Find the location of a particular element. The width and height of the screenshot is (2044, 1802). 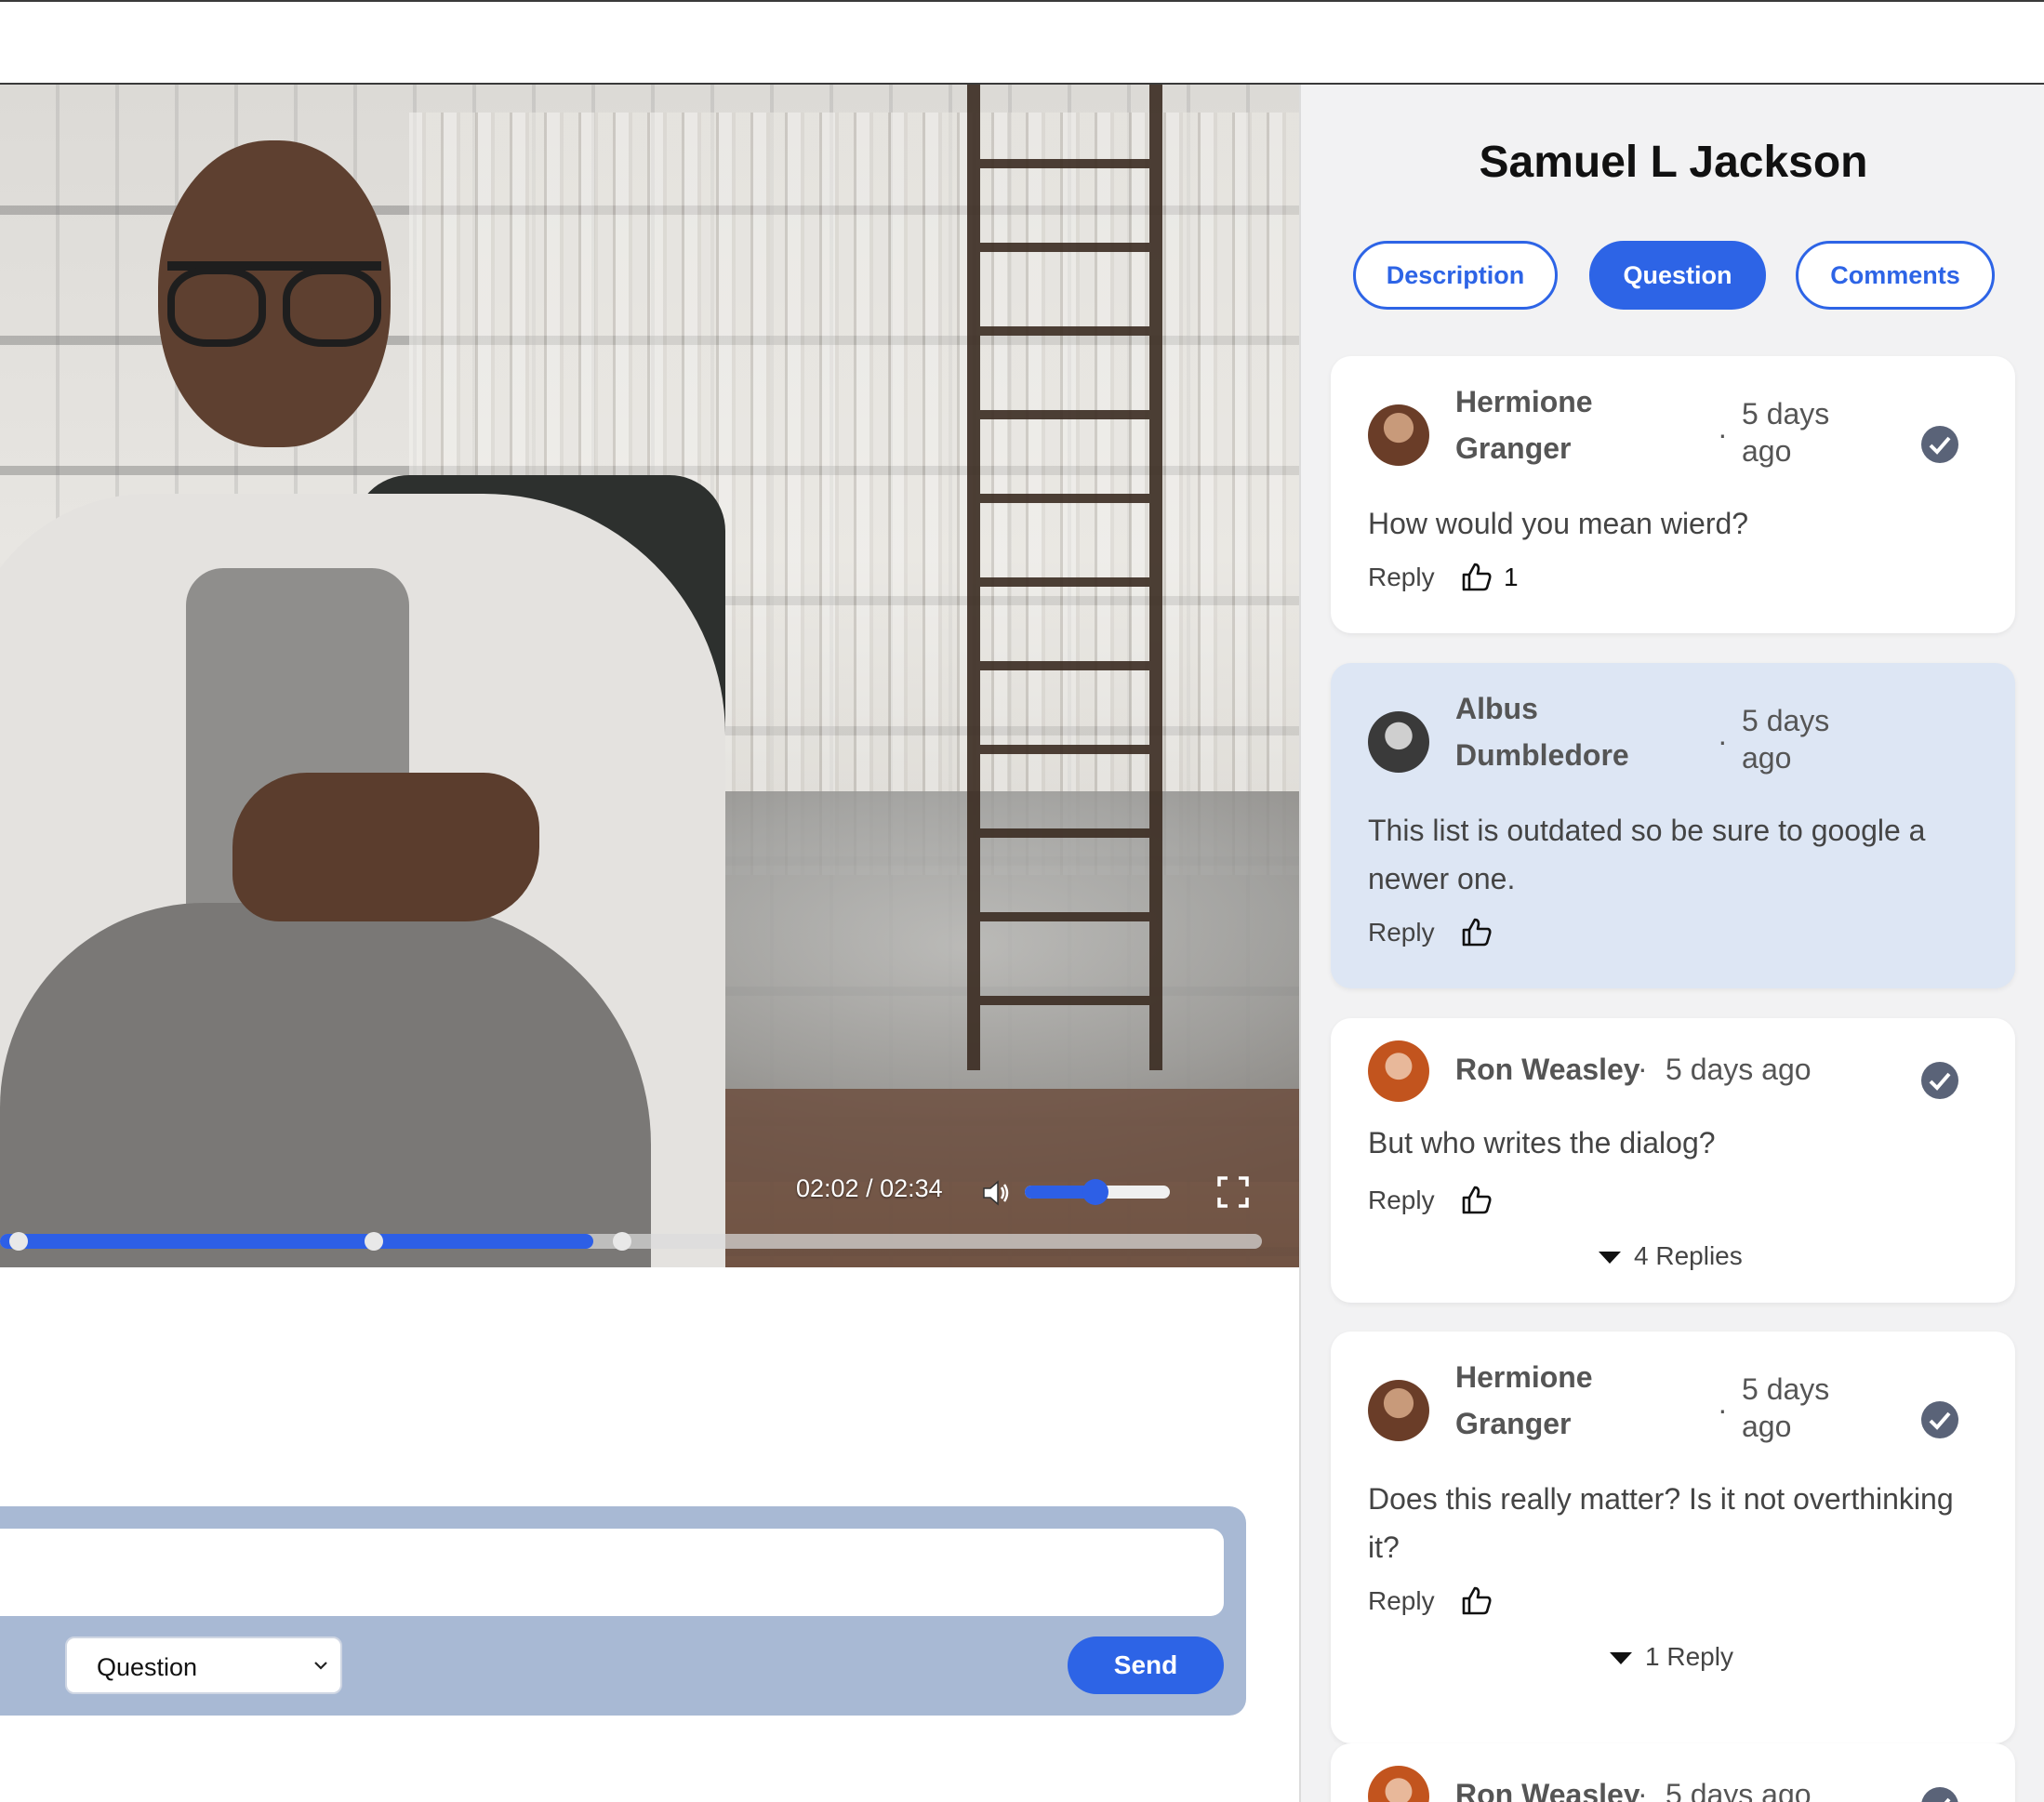

comment-author: Albus Dumbledore is located at coordinates (1542, 731).